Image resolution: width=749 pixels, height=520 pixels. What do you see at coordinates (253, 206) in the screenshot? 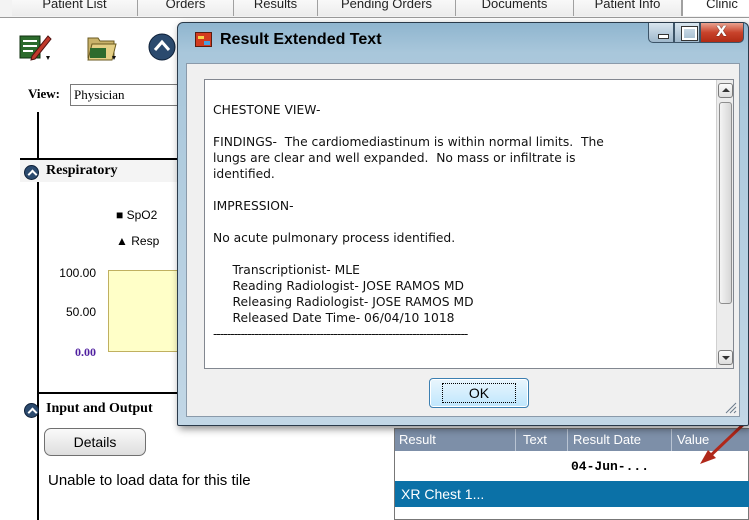
I see `report-line: IMPRESSION-` at bounding box center [253, 206].